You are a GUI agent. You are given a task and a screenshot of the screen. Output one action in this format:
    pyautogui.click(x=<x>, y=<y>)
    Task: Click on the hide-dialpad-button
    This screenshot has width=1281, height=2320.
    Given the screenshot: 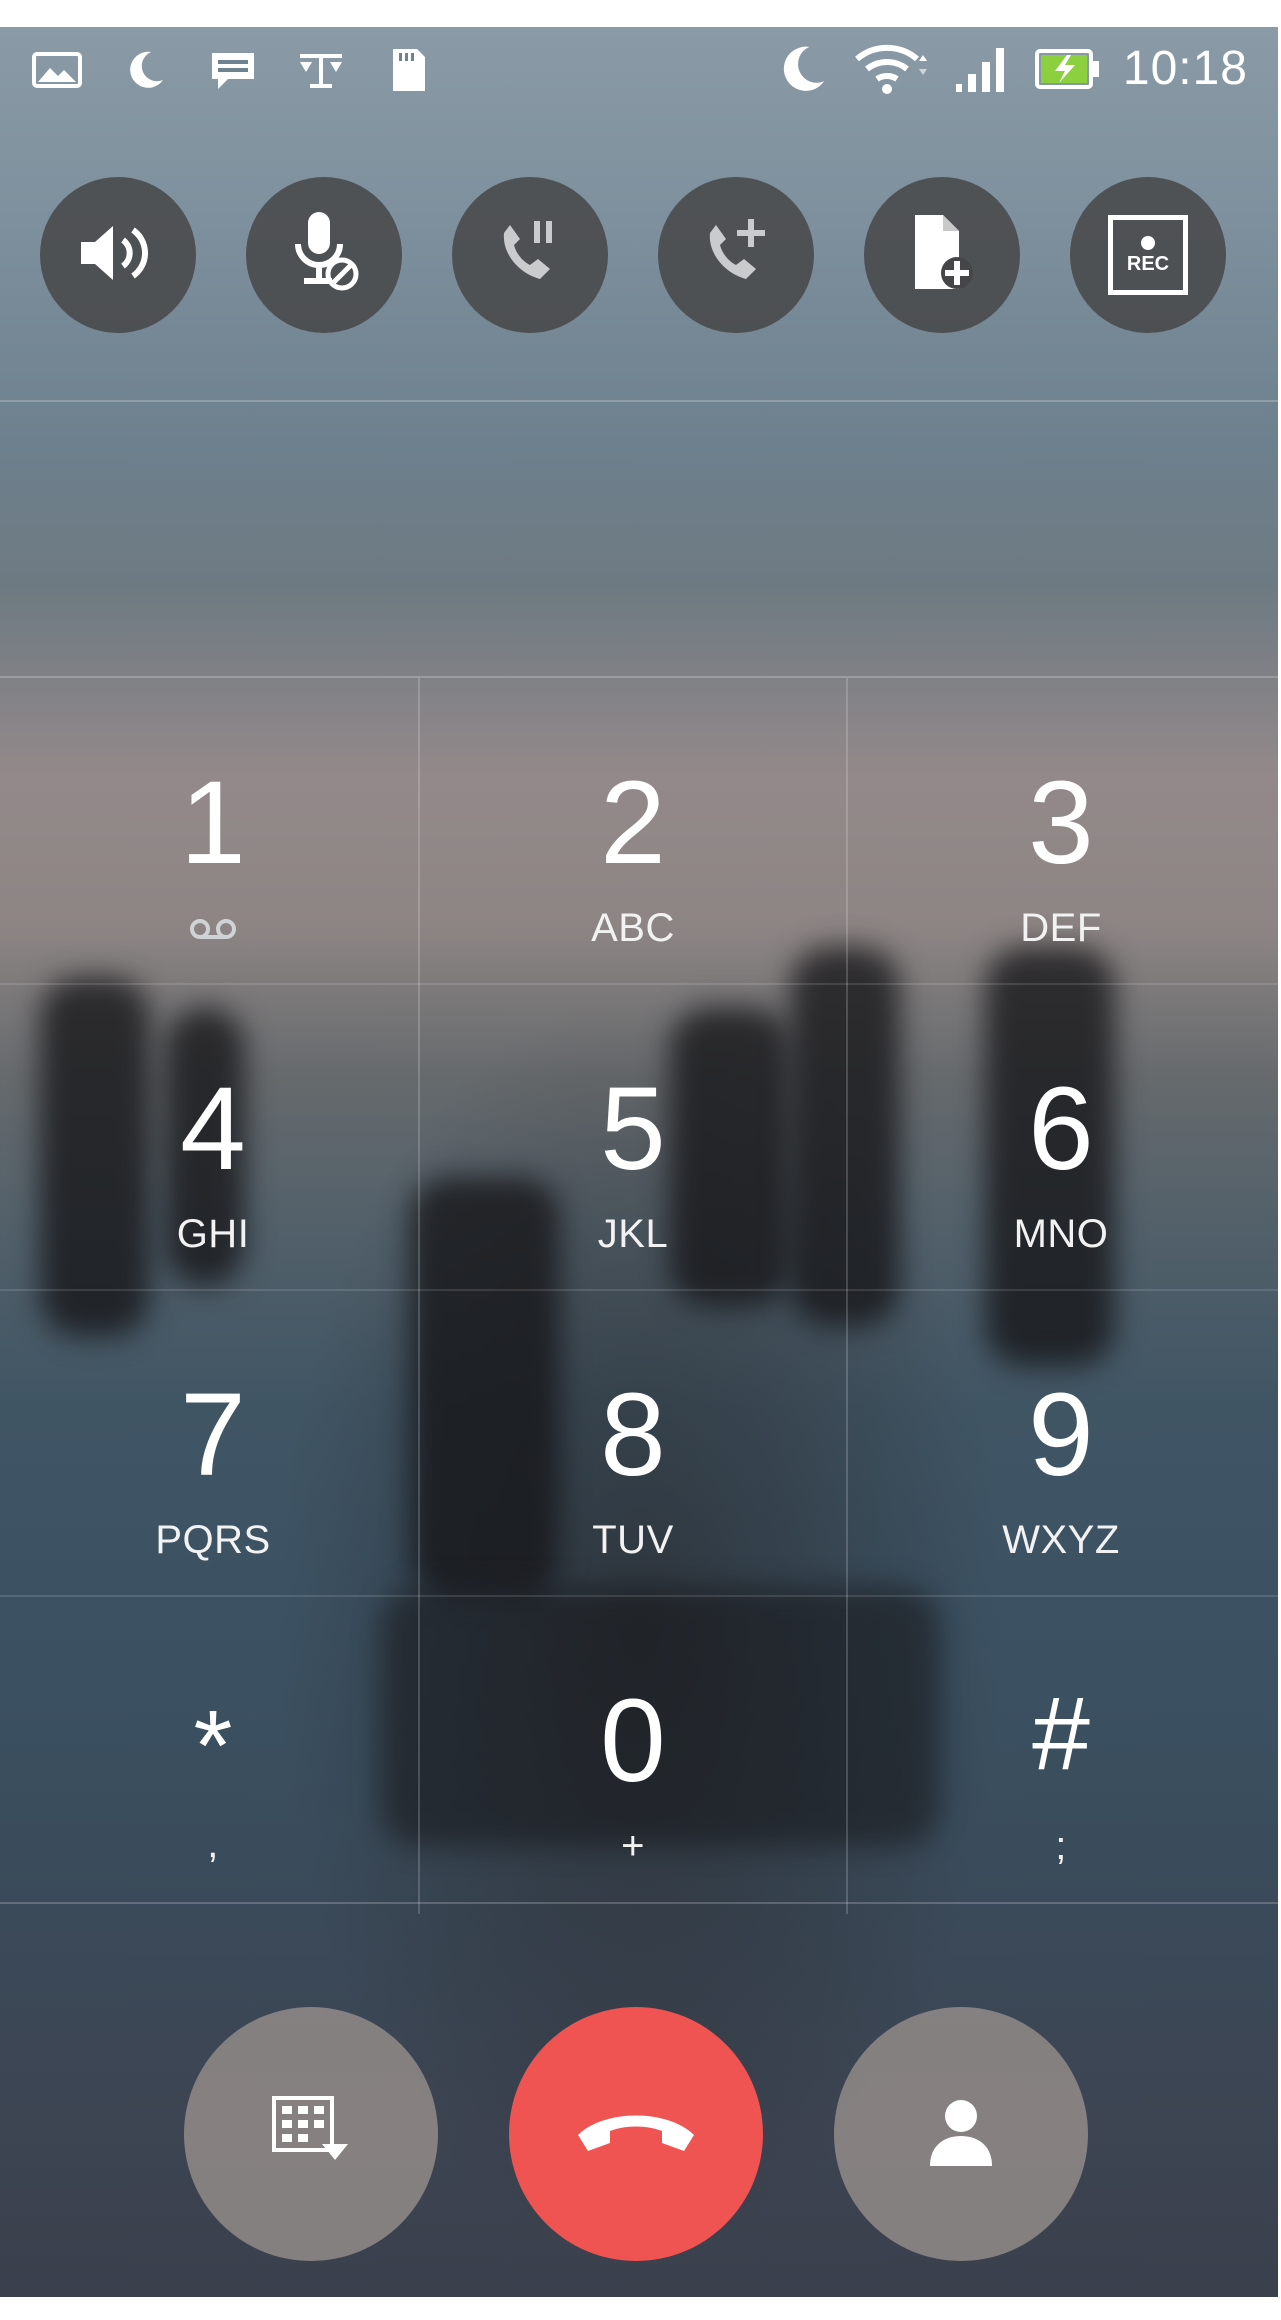 What is the action you would take?
    pyautogui.click(x=311, y=2134)
    